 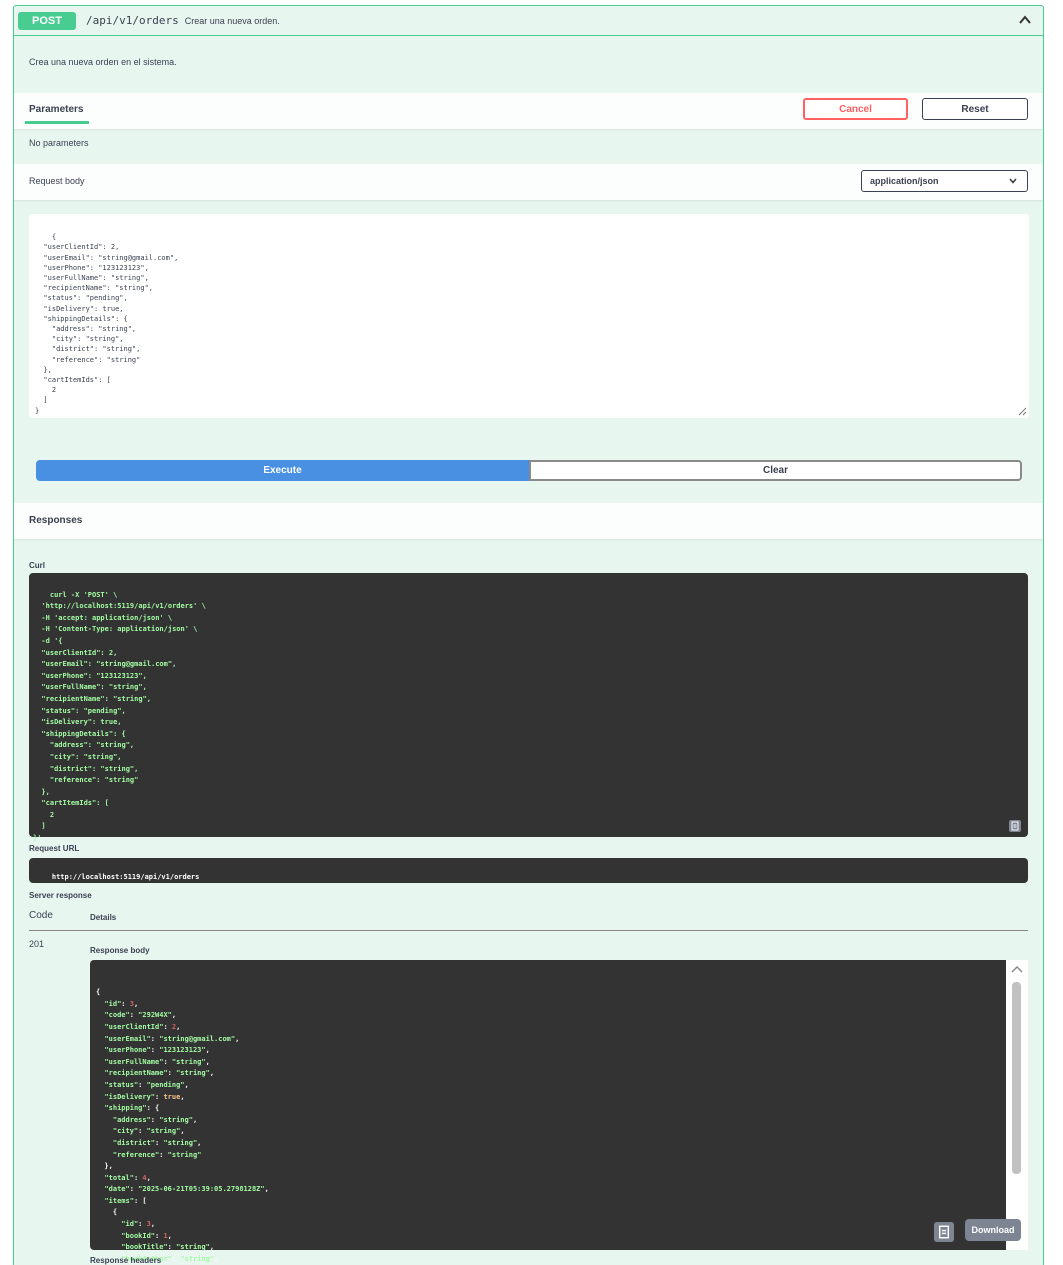 What do you see at coordinates (548, 1109) in the screenshot?
I see `response-line: "shipping": {` at bounding box center [548, 1109].